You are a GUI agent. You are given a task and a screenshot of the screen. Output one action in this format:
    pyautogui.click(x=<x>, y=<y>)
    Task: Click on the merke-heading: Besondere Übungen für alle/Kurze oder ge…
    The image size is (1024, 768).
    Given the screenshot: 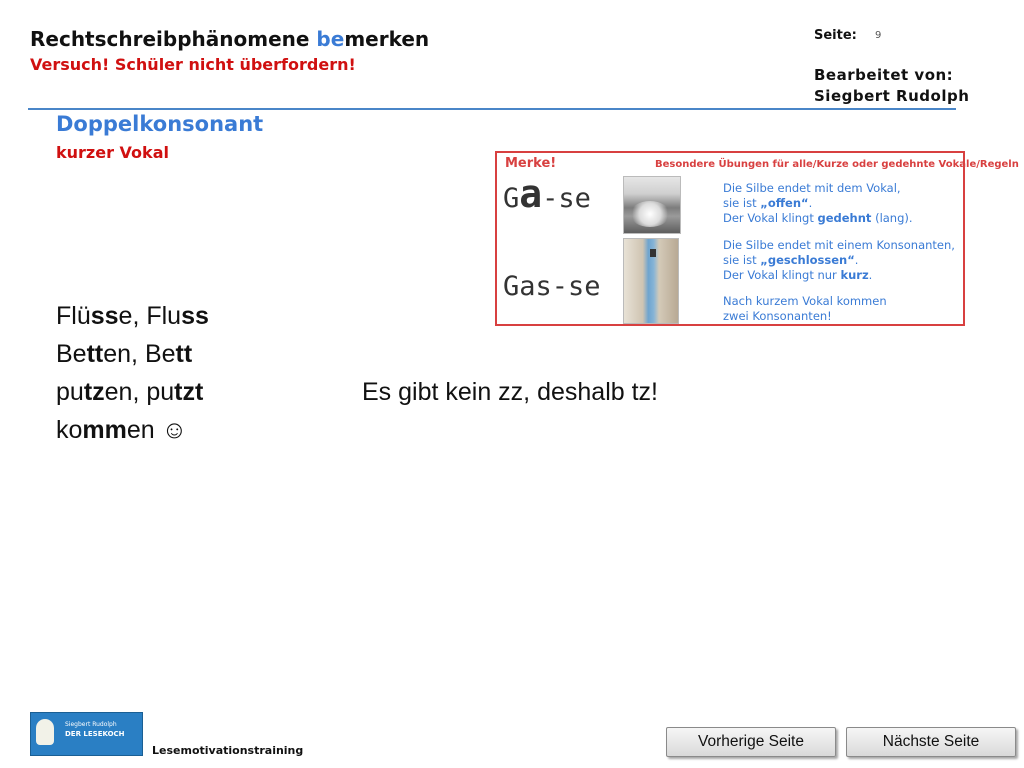 What is the action you would take?
    pyautogui.click(x=837, y=164)
    